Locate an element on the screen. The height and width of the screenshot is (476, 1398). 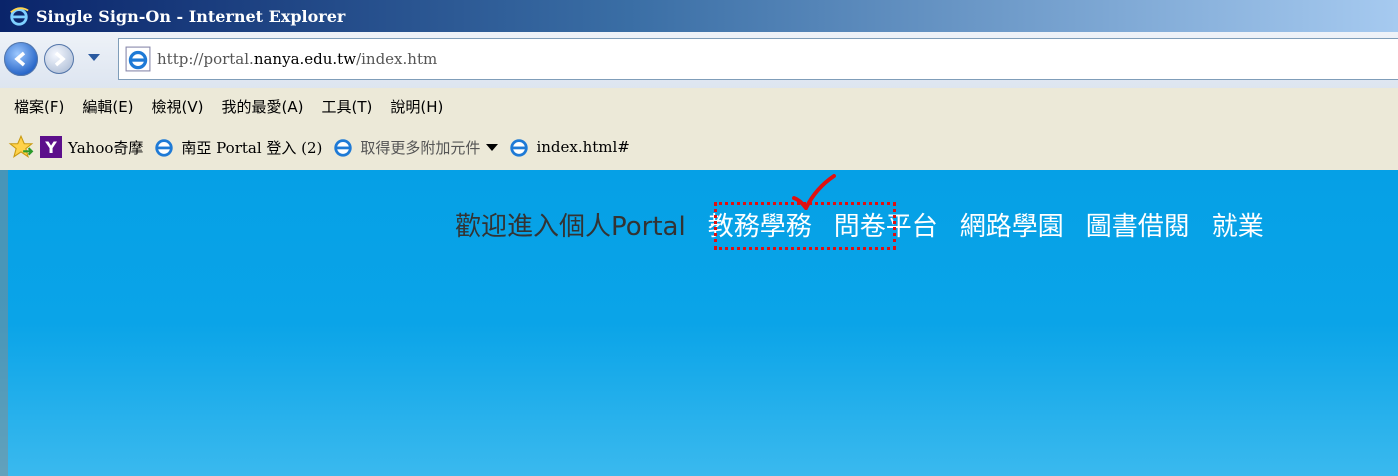
chevron-down-icon is located at coordinates (492, 147).